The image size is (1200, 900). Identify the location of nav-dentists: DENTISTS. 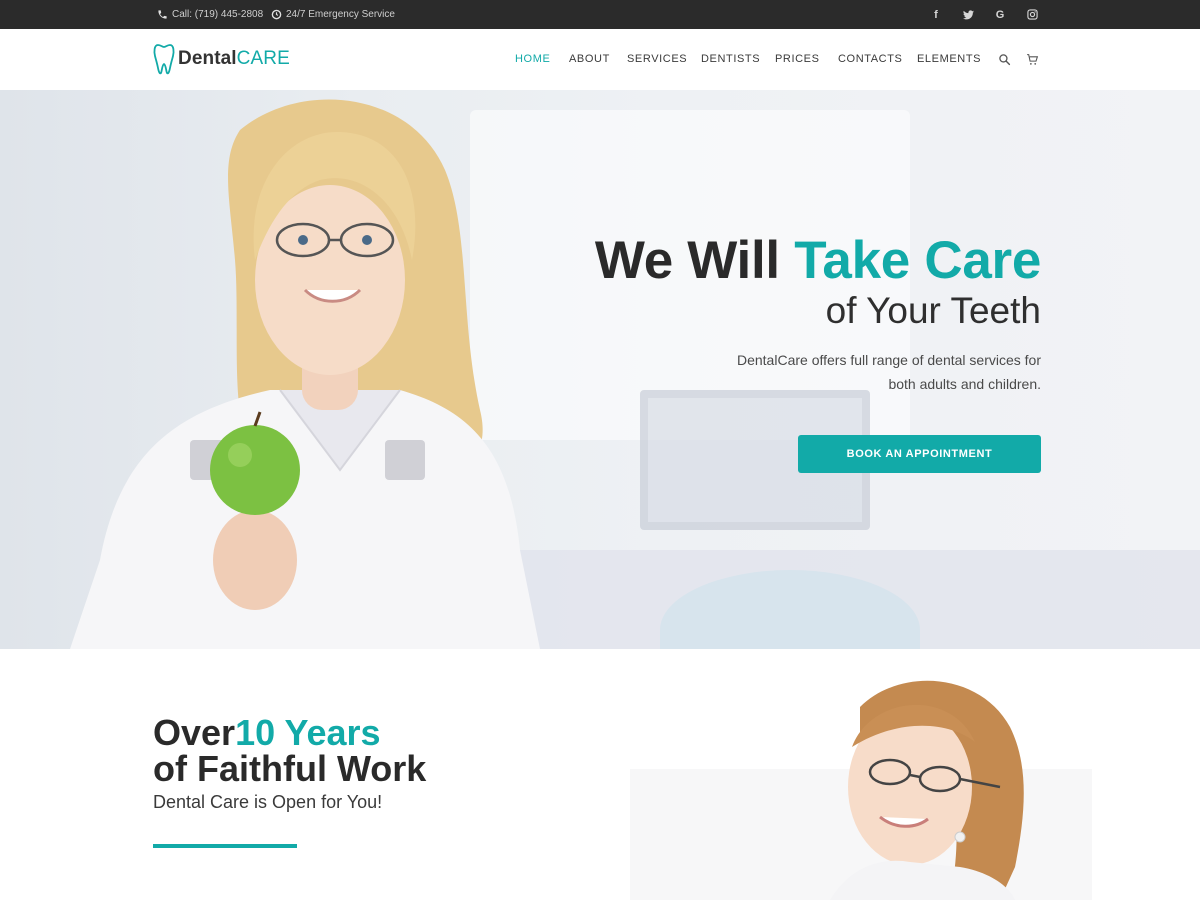
(730, 59).